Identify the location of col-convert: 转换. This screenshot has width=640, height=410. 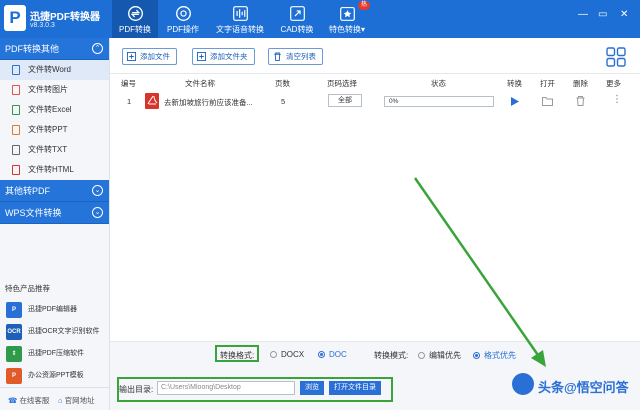
(514, 83).